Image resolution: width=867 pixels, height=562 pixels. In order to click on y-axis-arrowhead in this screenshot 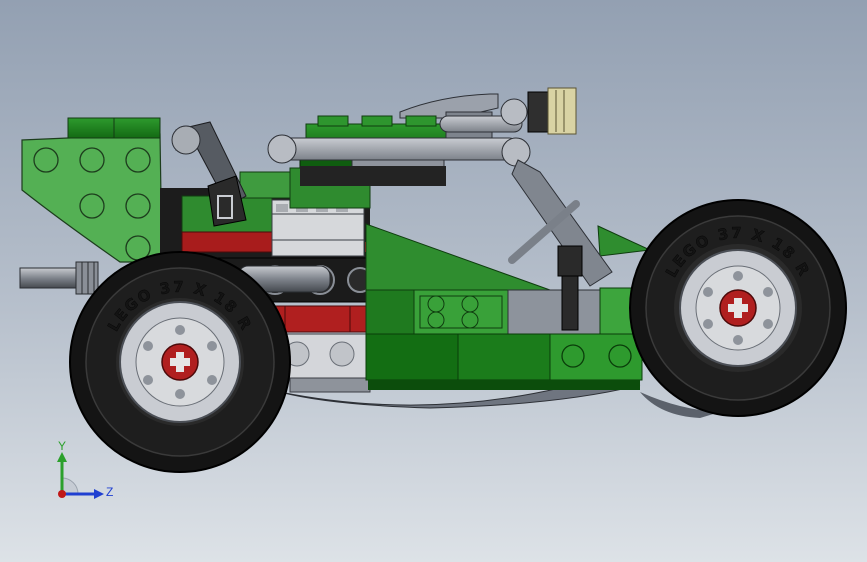, I will do `click(62, 457)`.